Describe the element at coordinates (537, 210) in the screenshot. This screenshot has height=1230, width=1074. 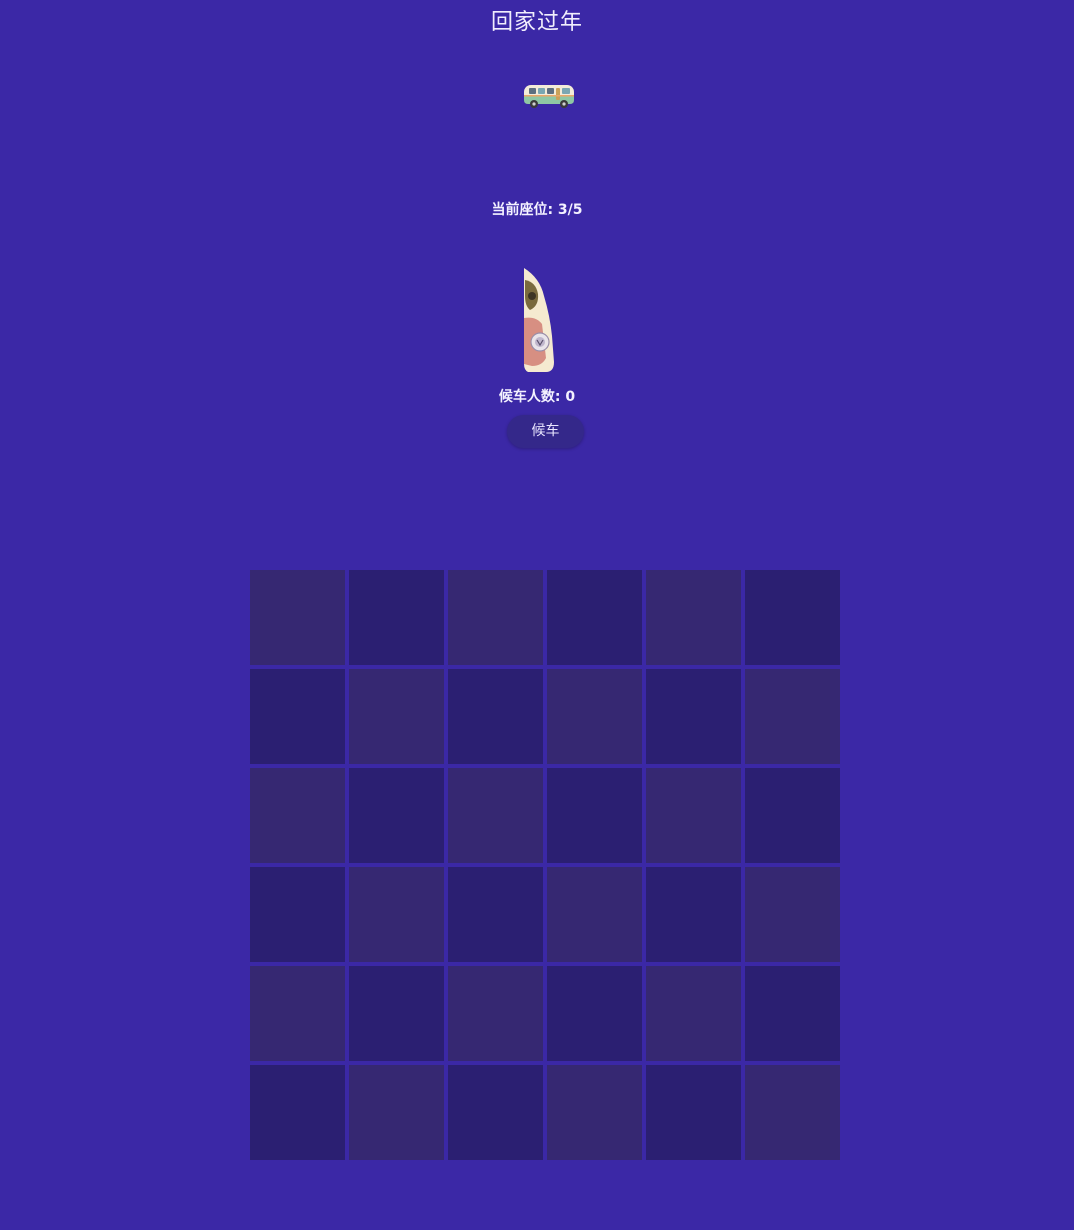
I see `seat-status: 当前座位: 3/5` at that location.